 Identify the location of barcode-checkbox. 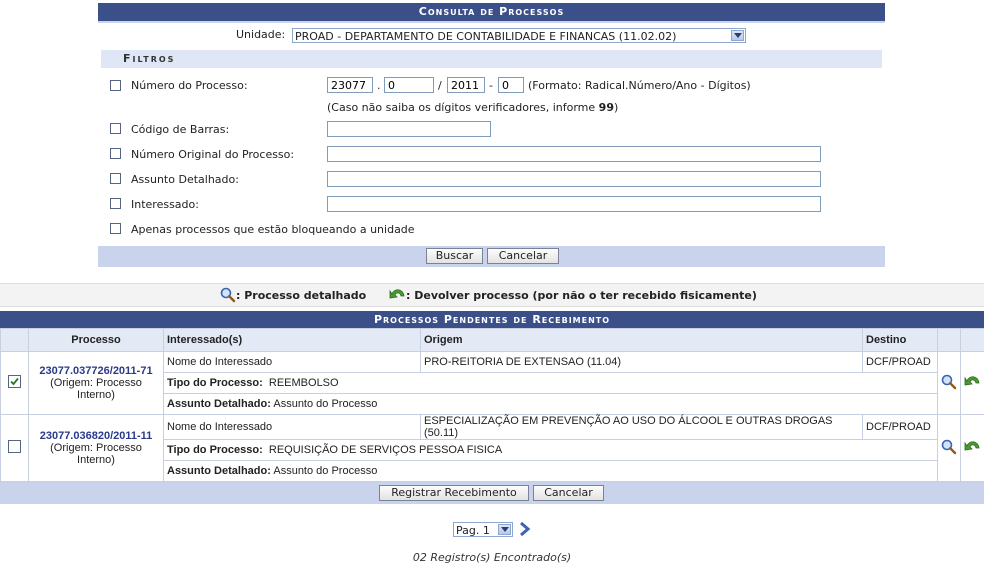
(115, 128).